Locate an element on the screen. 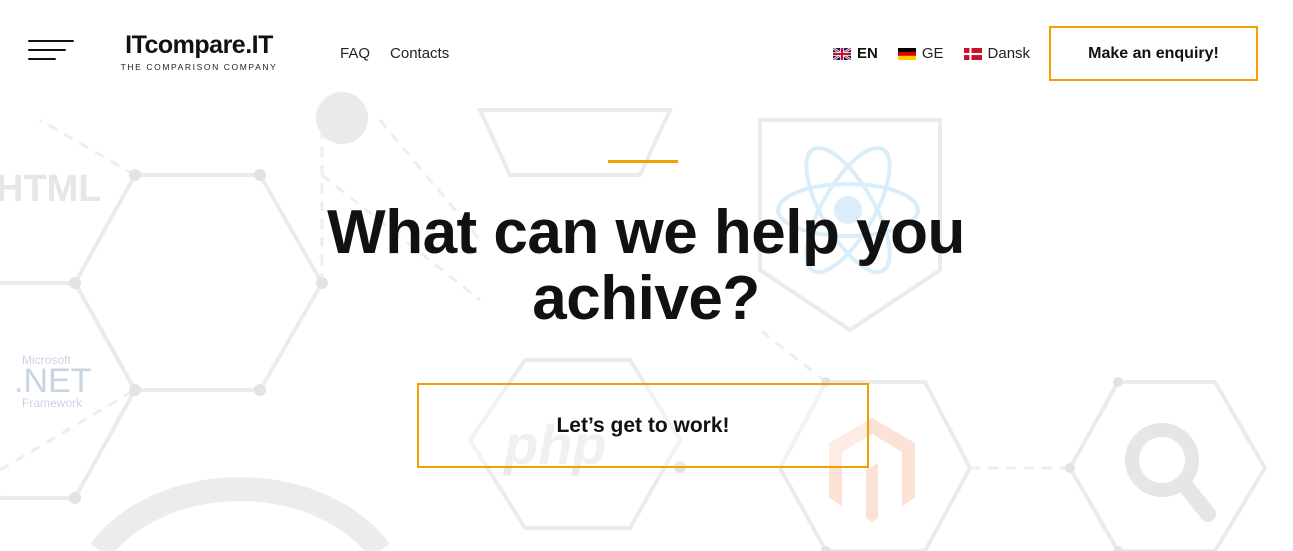 Image resolution: width=1293 pixels, height=551 pixels. language-option-ge: GE is located at coordinates (920, 54).